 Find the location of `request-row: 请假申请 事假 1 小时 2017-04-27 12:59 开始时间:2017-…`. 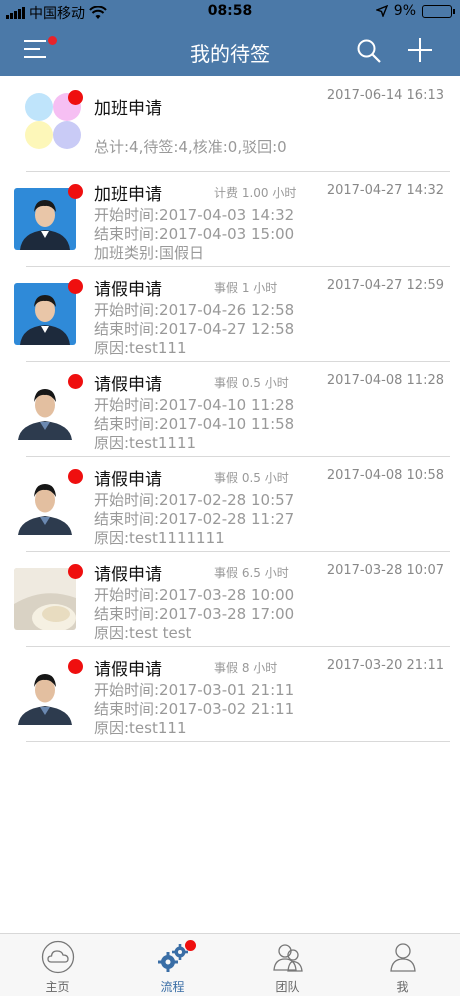

request-row: 请假申请 事假 1 小时 2017-04-27 12:59 开始时间:2017-… is located at coordinates (230, 314).